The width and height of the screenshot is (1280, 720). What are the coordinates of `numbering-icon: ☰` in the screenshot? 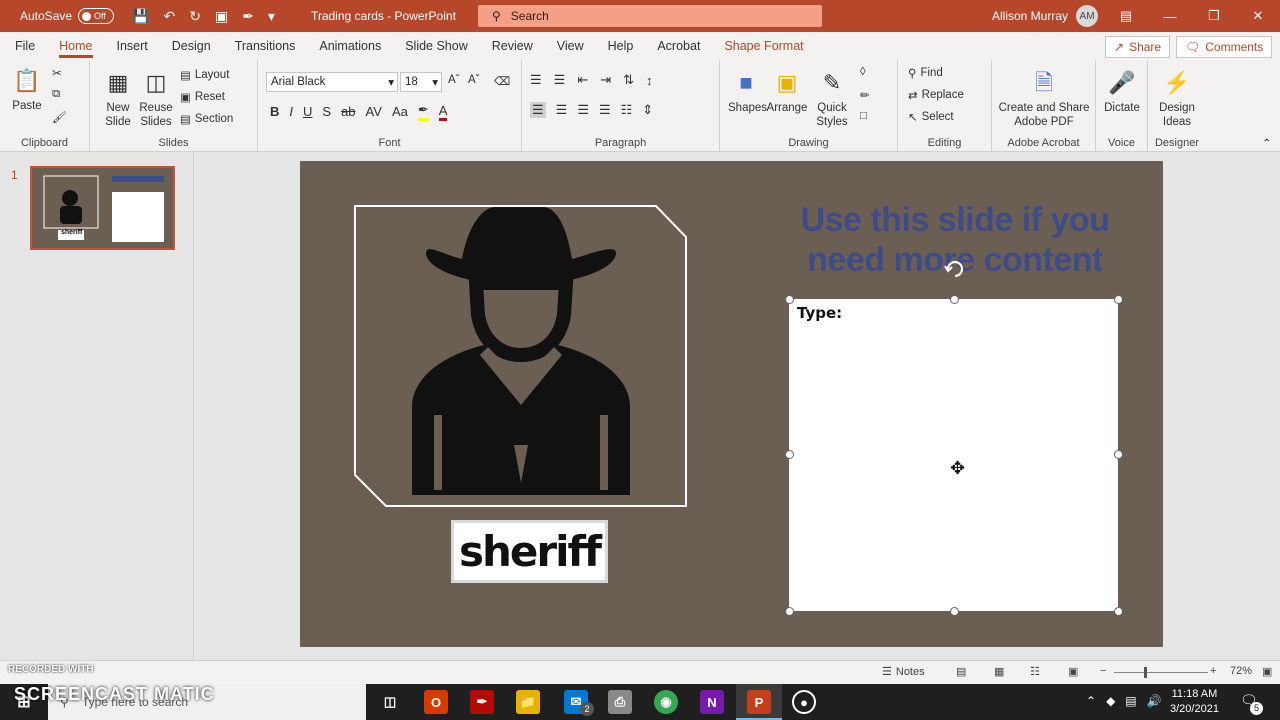 It's located at (560, 80).